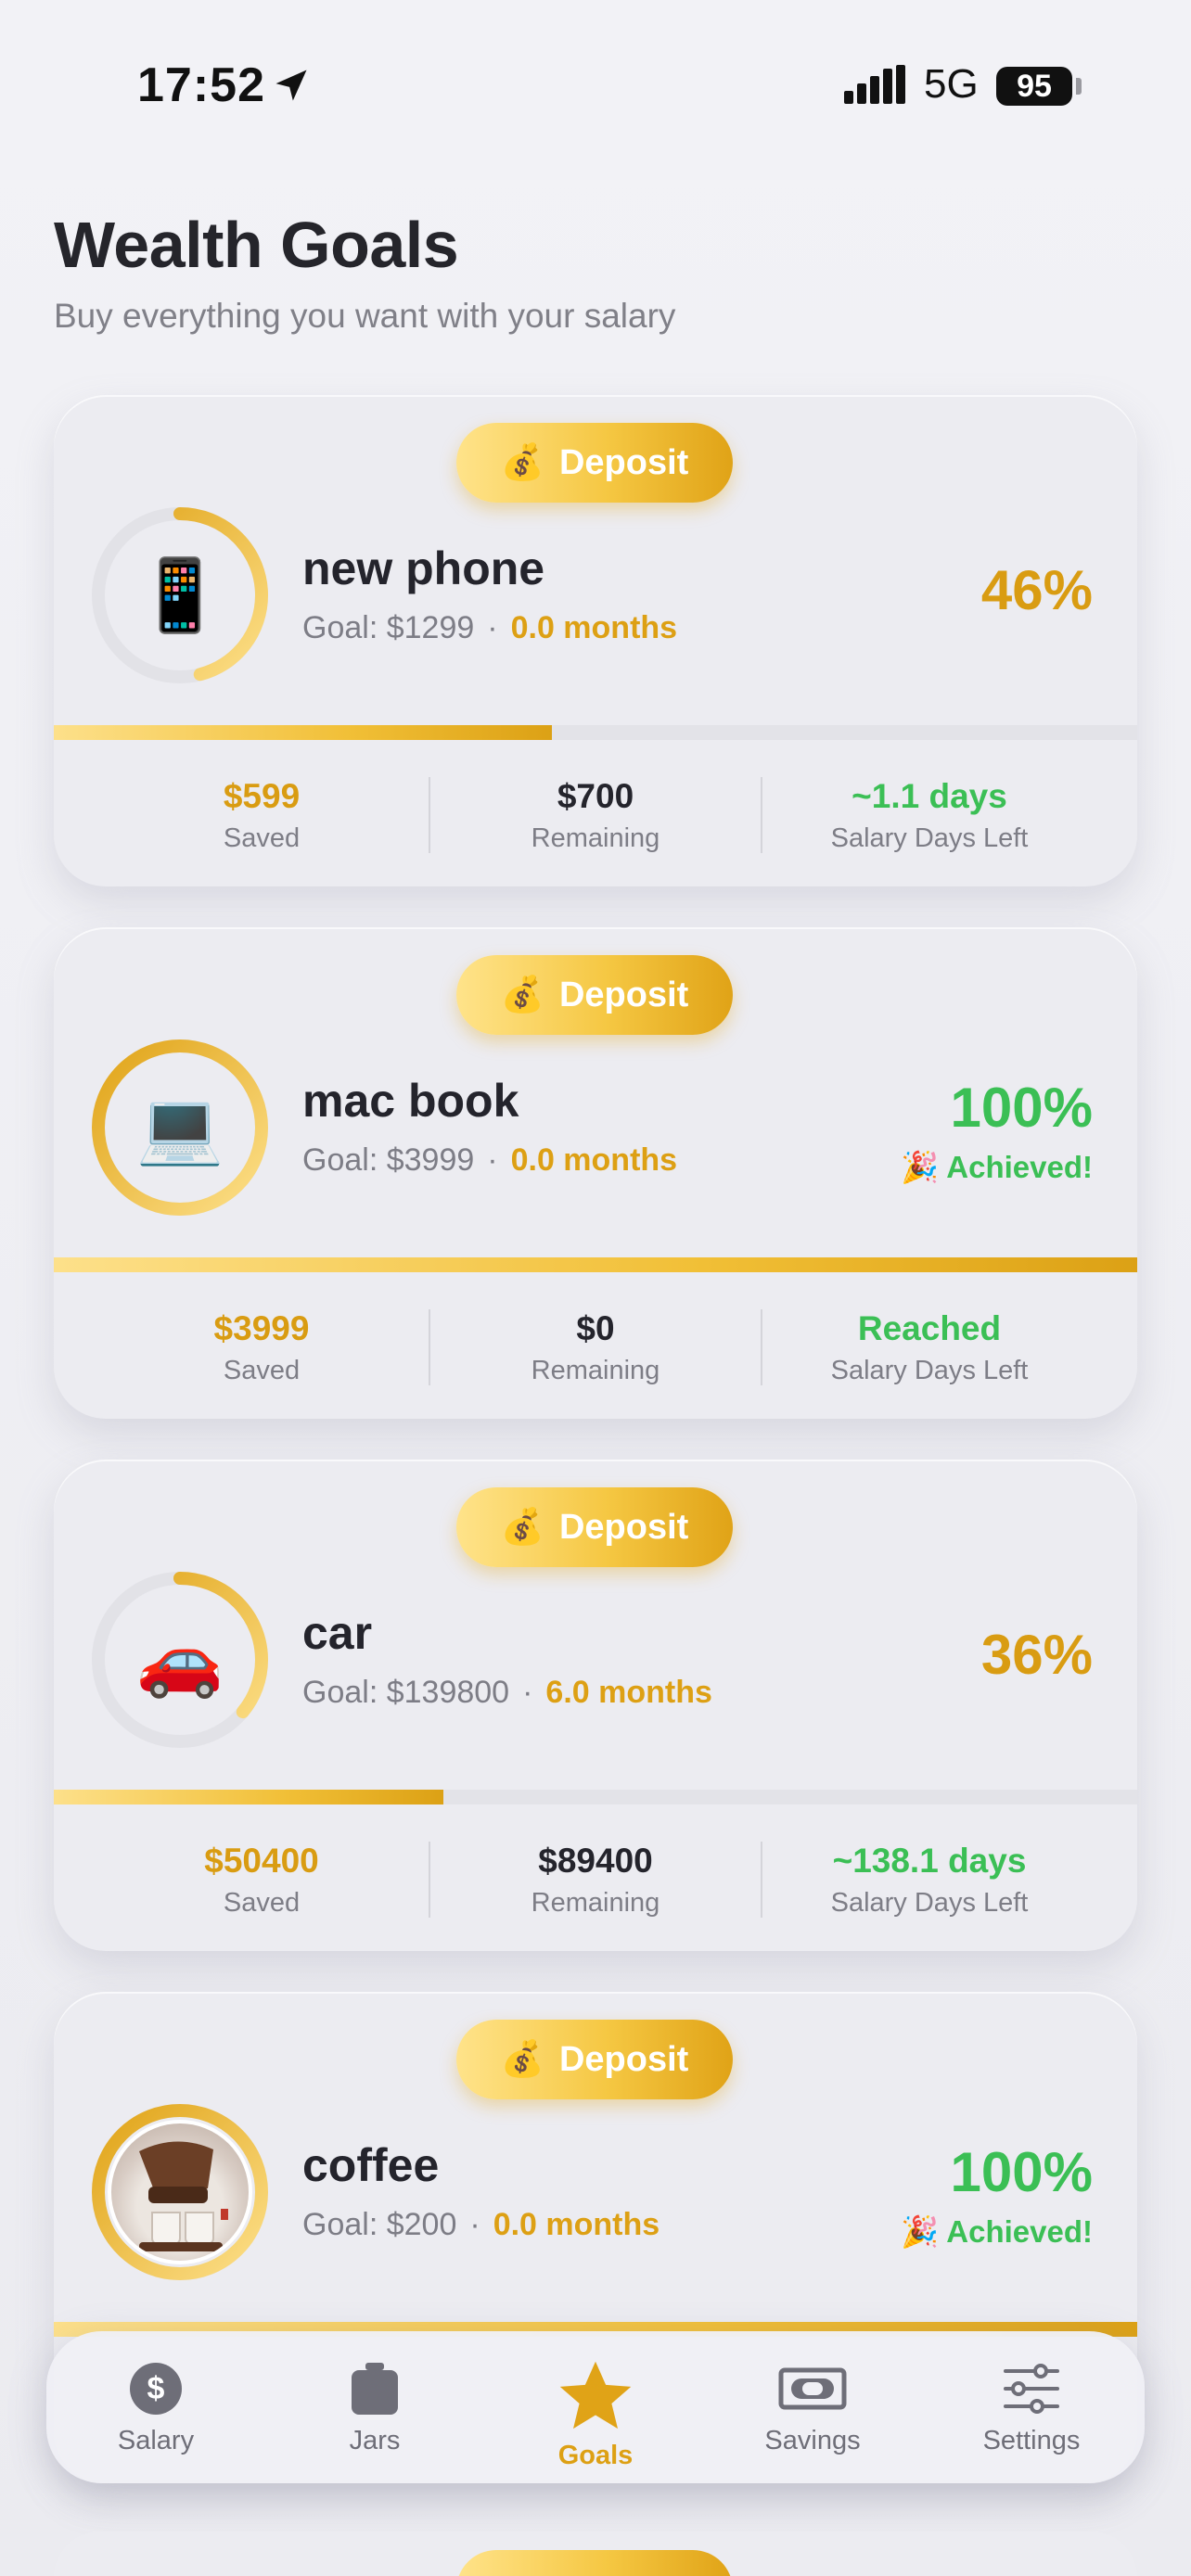 Image resolution: width=1191 pixels, height=2576 pixels. What do you see at coordinates (388, 1160) in the screenshot?
I see `goal-amount: Goal: $3999` at bounding box center [388, 1160].